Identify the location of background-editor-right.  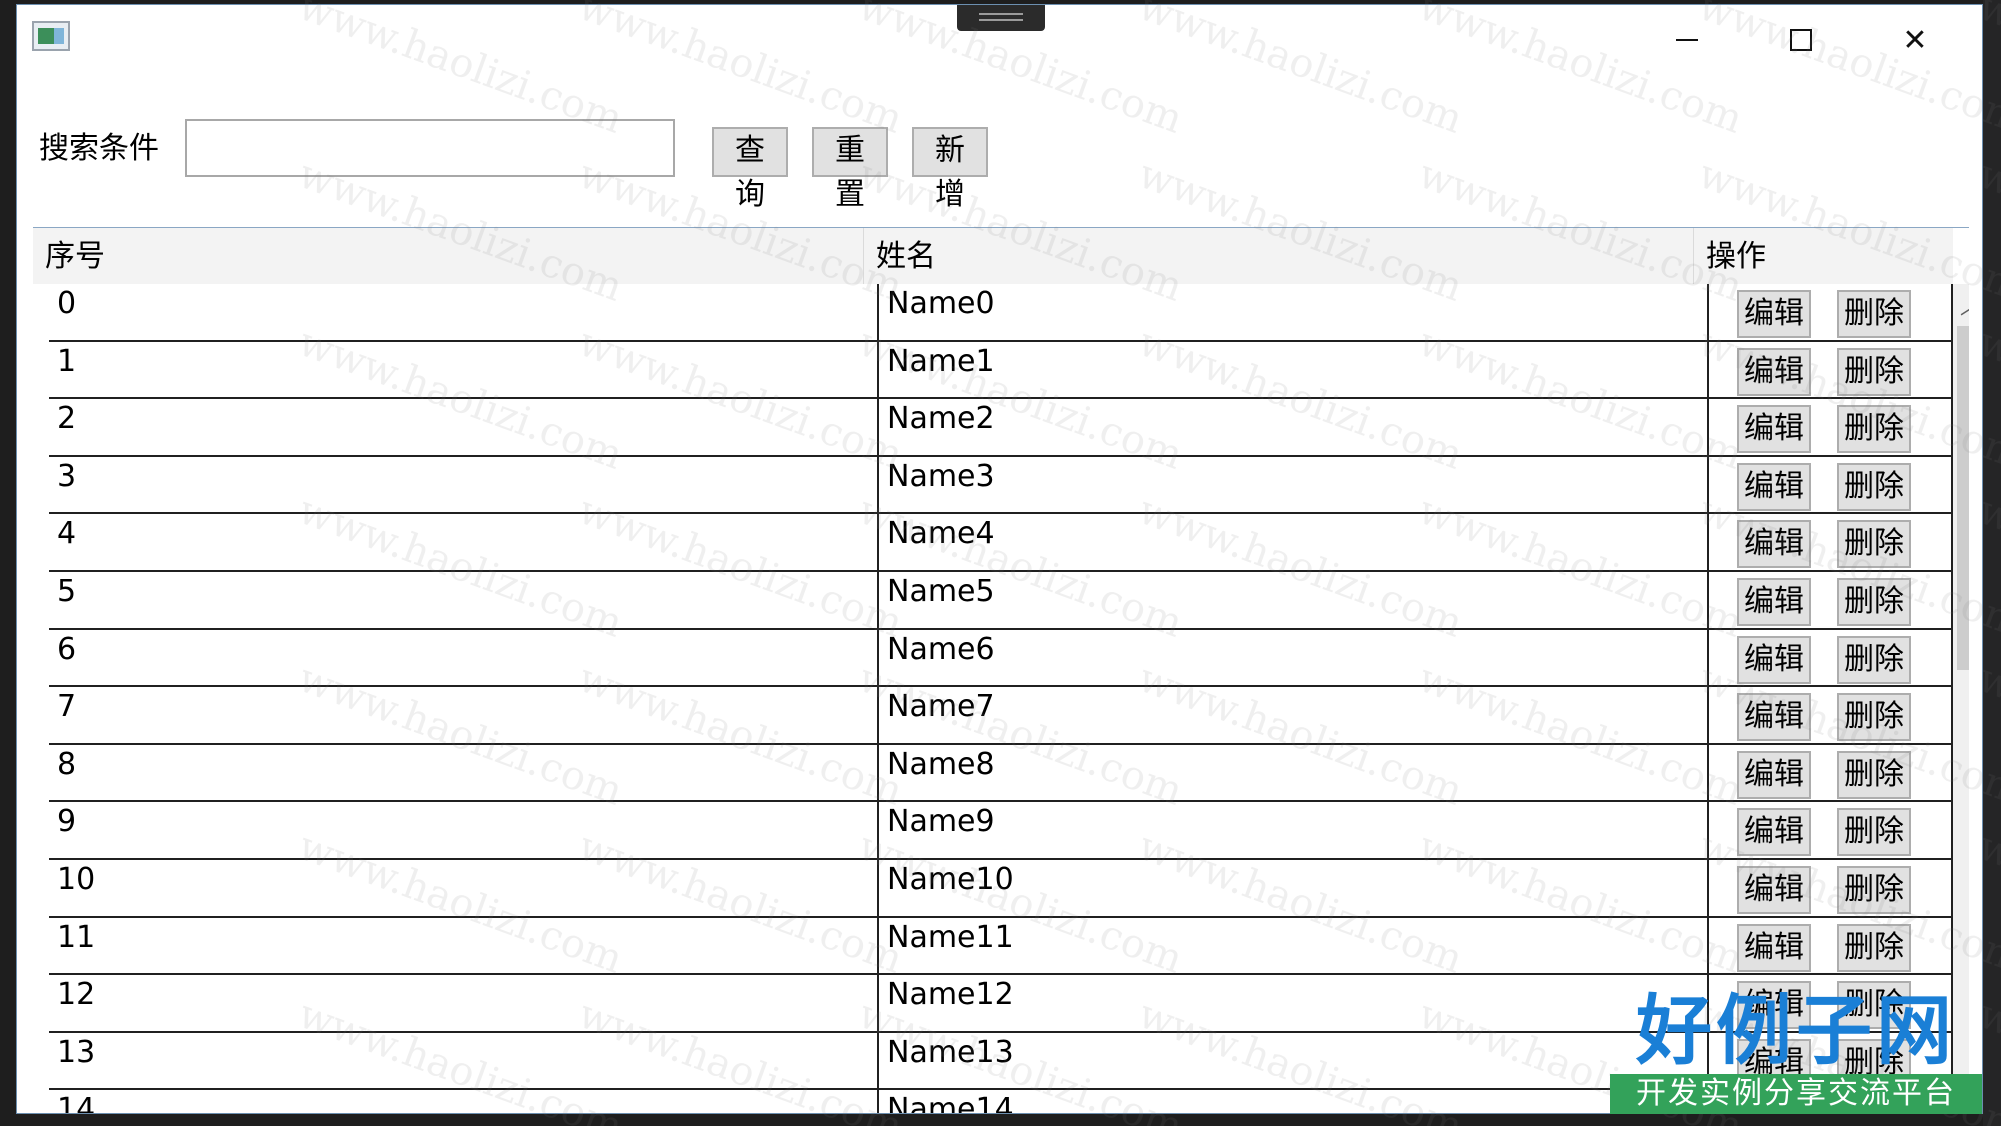
(1992, 563).